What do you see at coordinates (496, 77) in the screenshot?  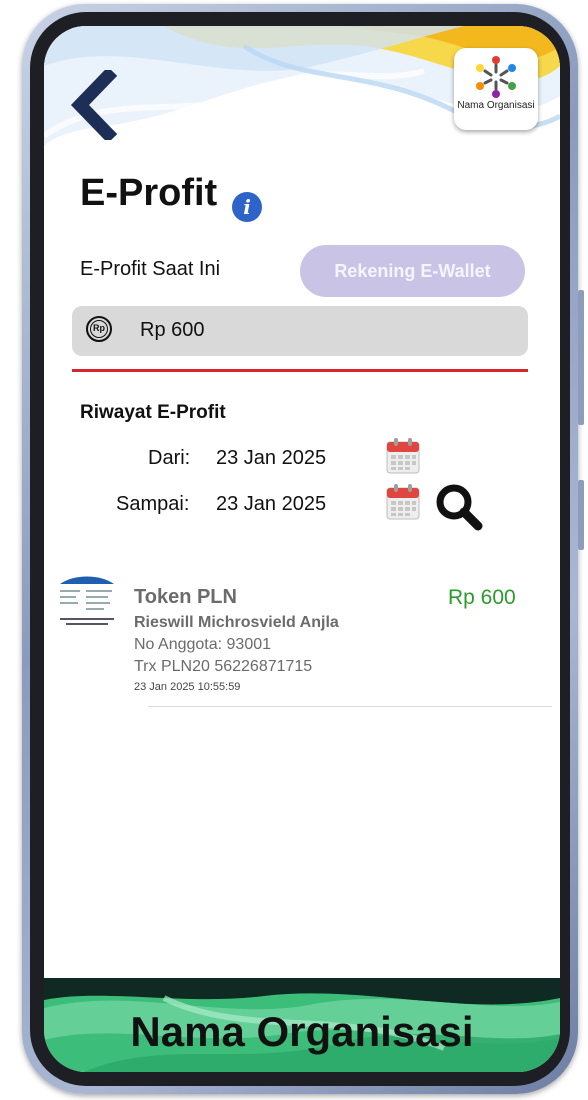 I see `organization-logo-icon` at bounding box center [496, 77].